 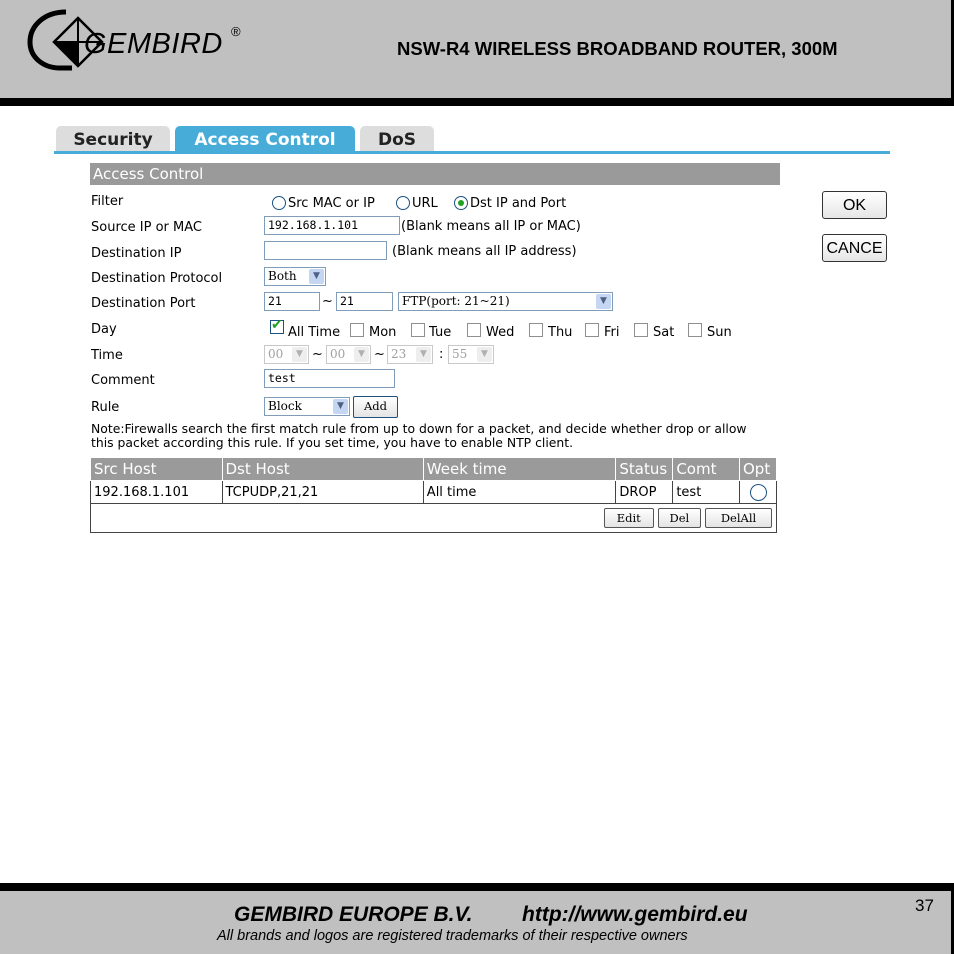 What do you see at coordinates (641, 330) in the screenshot?
I see `day-checkbox-sat` at bounding box center [641, 330].